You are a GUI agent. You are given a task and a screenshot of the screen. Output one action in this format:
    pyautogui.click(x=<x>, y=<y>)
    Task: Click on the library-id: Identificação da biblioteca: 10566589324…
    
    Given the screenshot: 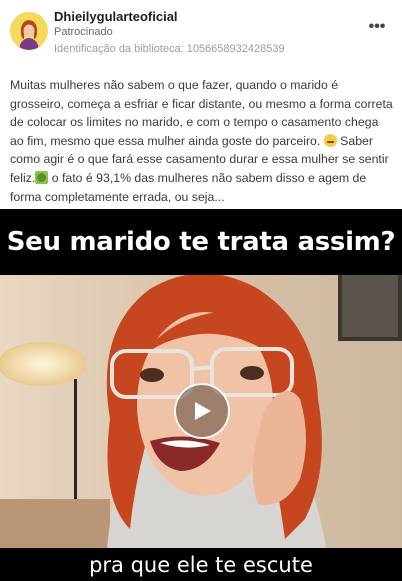 What is the action you would take?
    pyautogui.click(x=169, y=49)
    